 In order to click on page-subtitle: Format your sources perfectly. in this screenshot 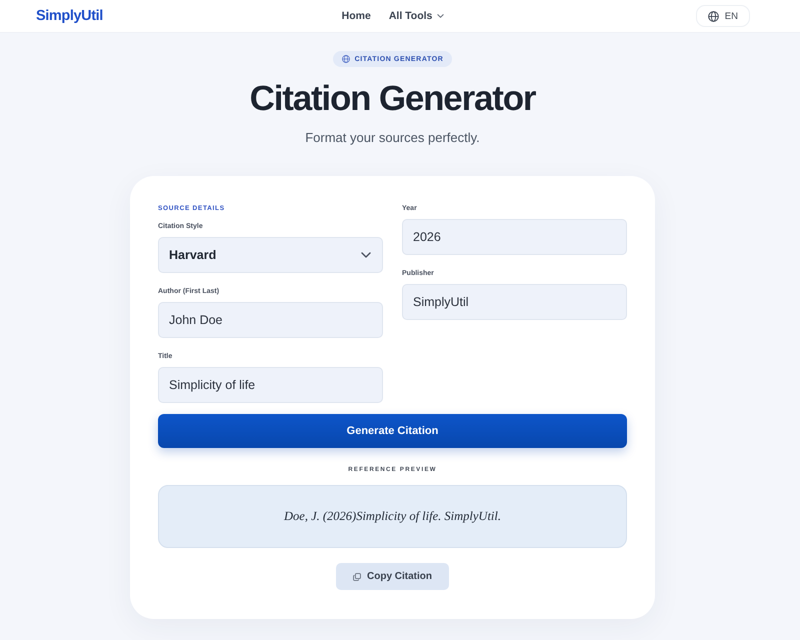, I will do `click(392, 138)`.